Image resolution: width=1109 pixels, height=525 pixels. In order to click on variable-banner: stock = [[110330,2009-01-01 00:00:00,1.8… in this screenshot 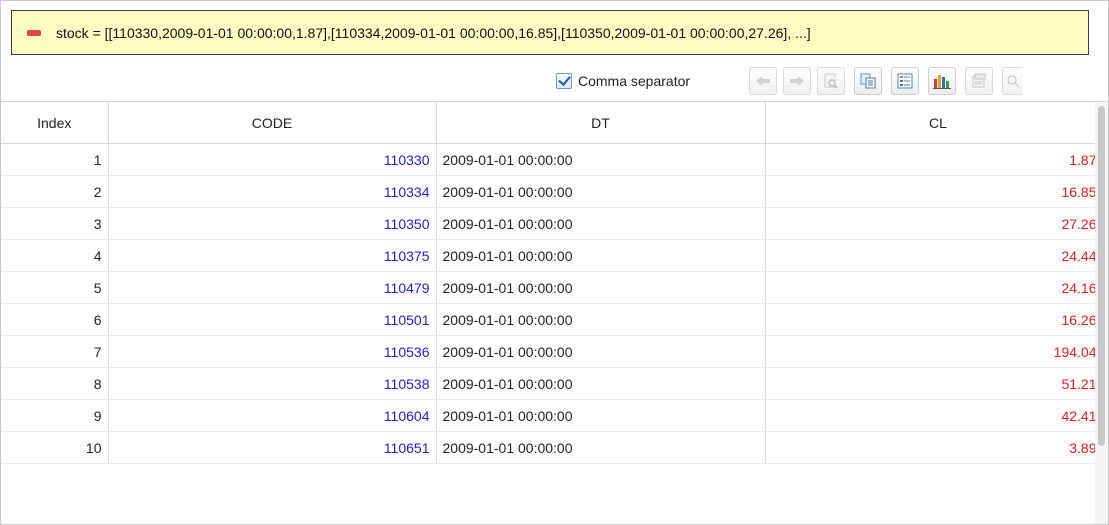, I will do `click(550, 32)`.